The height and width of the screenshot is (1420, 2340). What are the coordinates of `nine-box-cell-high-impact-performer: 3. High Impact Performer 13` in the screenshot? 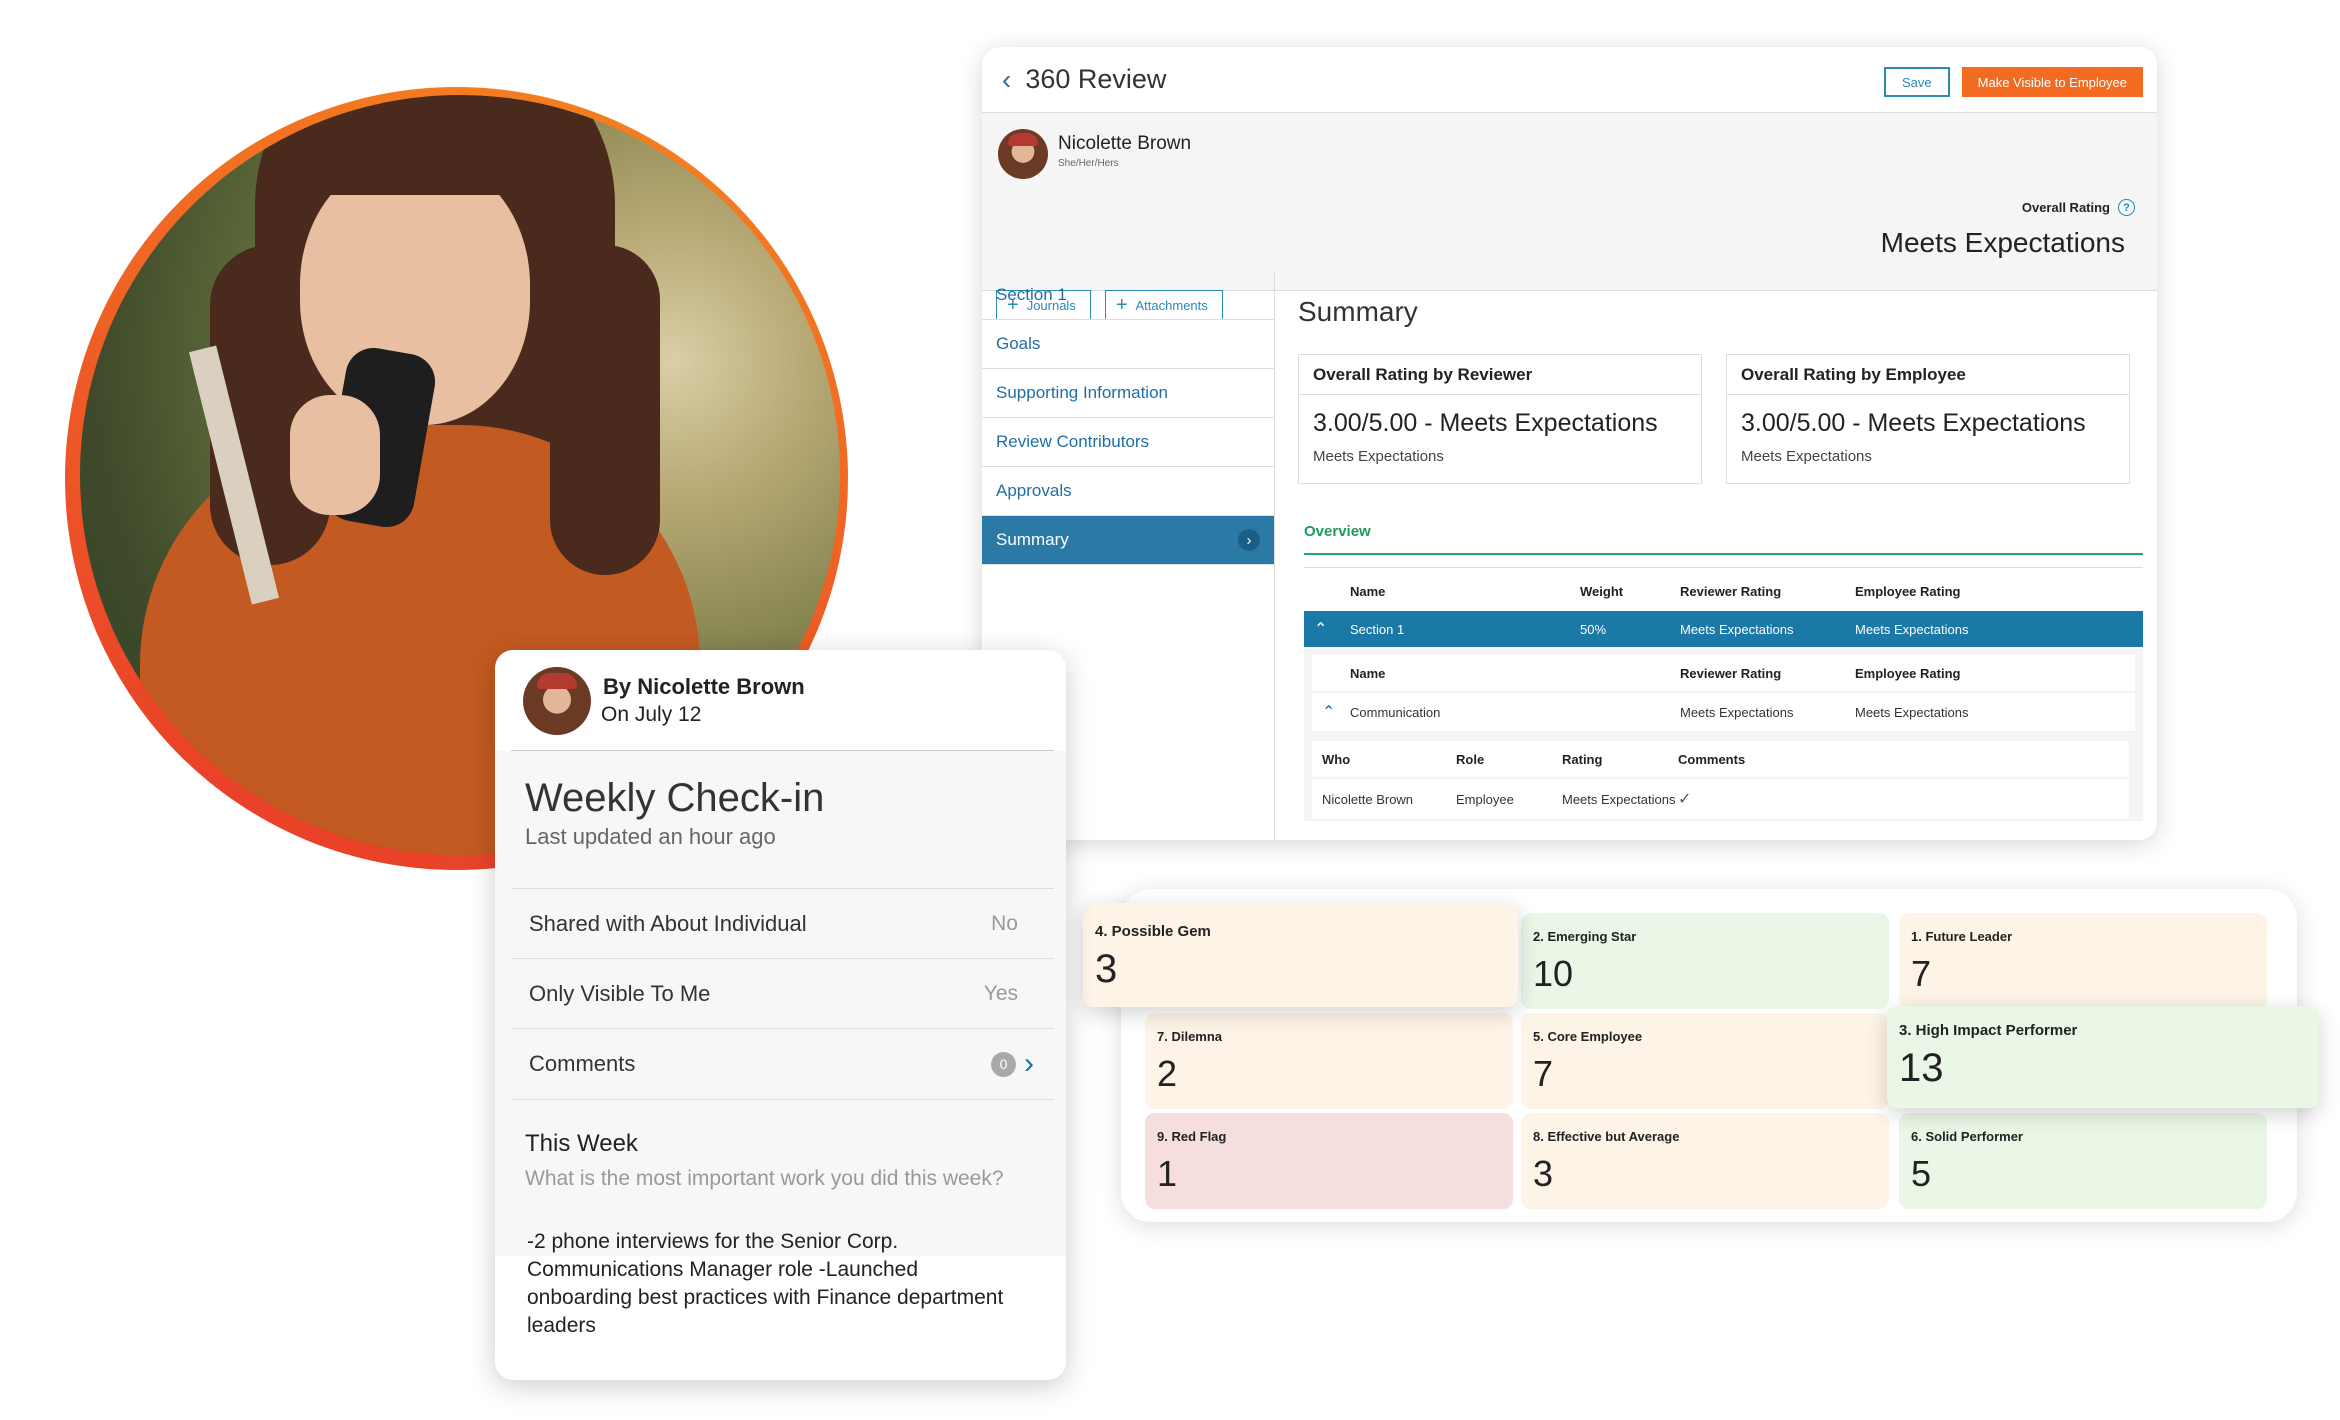 It's located at (2103, 1057).